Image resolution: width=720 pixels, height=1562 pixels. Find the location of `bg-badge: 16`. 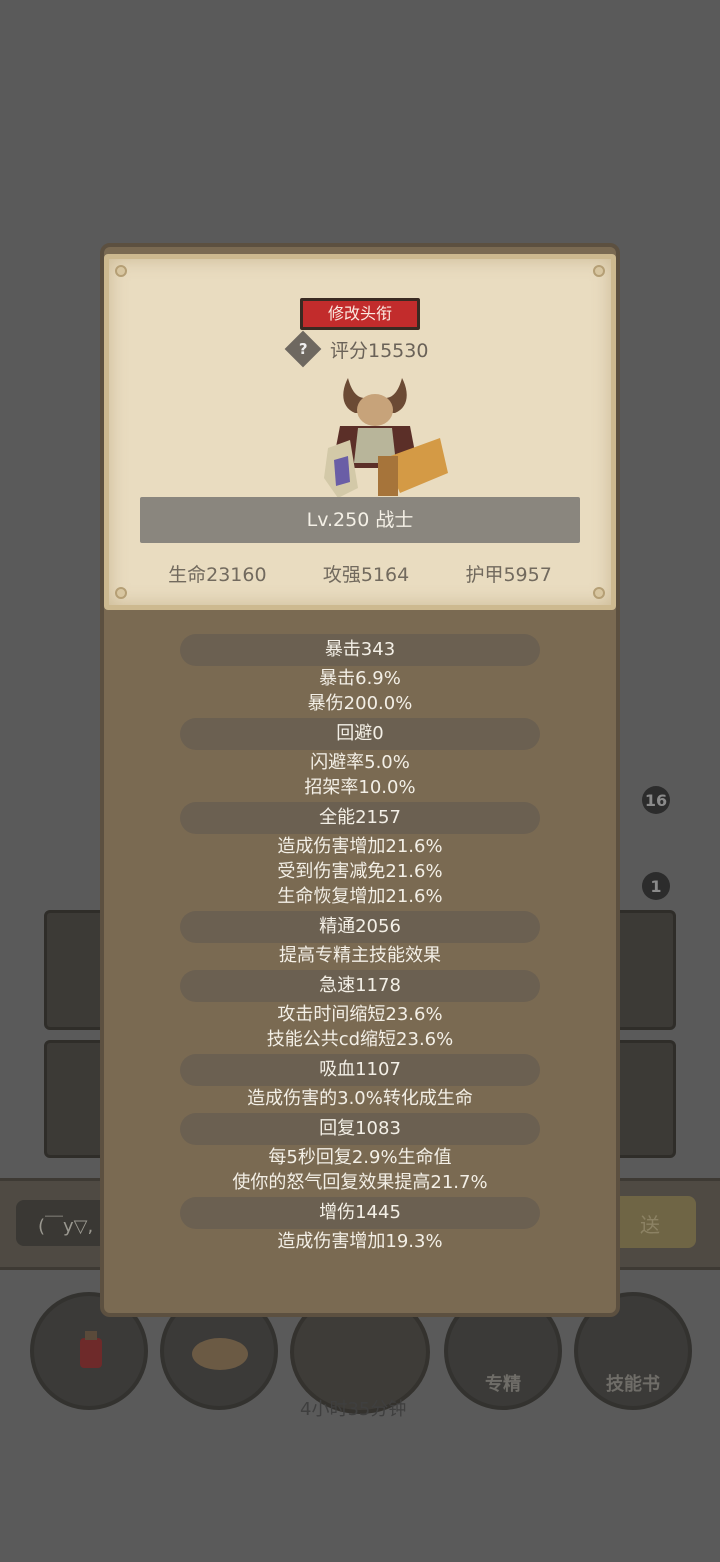

bg-badge: 16 is located at coordinates (656, 800).